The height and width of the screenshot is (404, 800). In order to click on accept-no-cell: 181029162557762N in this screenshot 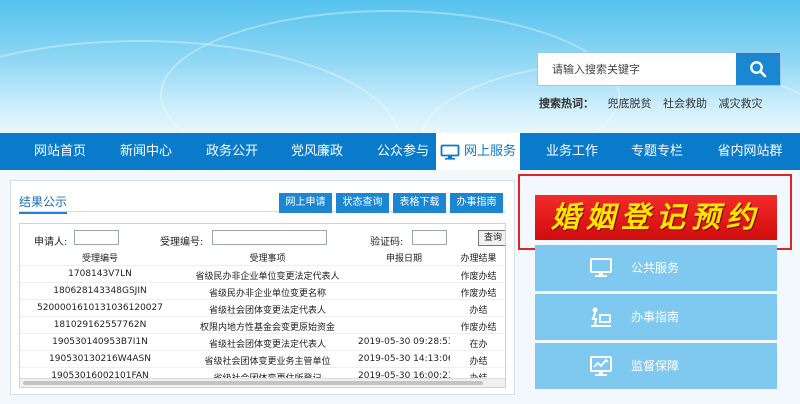, I will do `click(100, 325)`.